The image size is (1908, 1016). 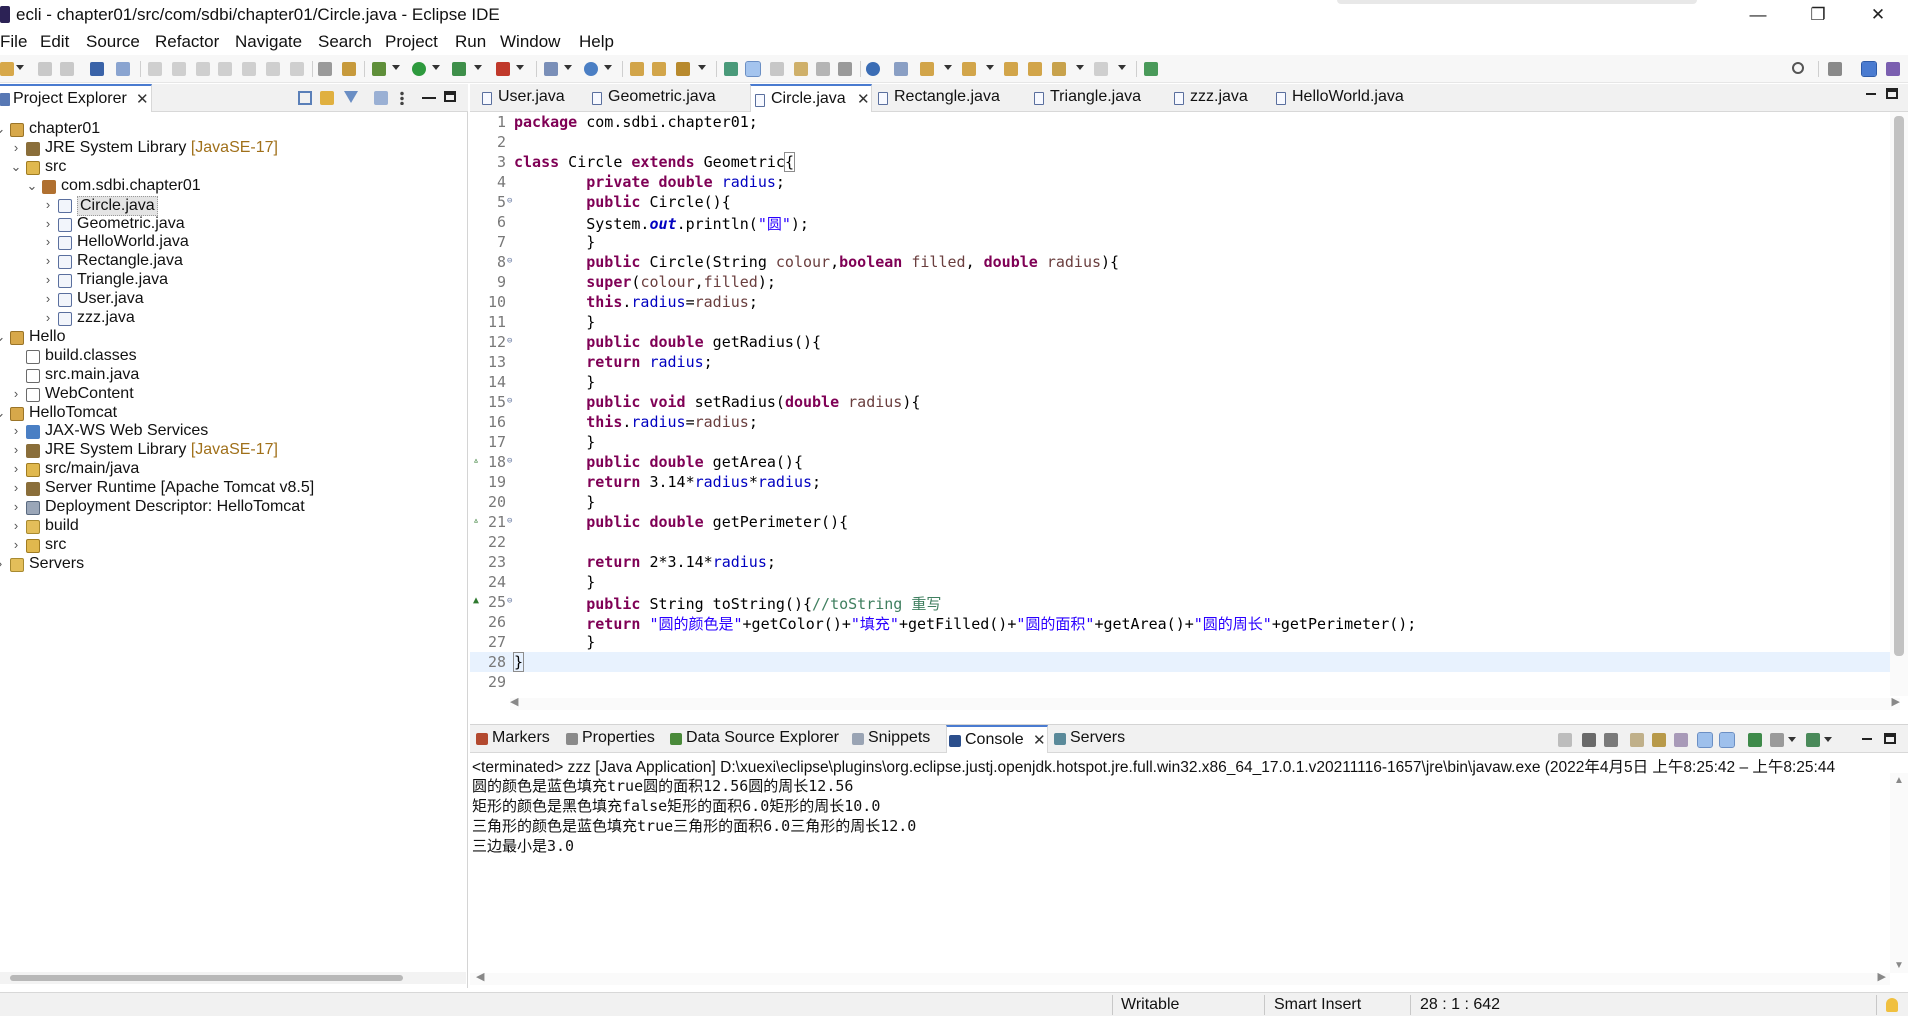 What do you see at coordinates (1180, 977) in the screenshot?
I see `console-horizontal-scrollbar: ◀ ▶` at bounding box center [1180, 977].